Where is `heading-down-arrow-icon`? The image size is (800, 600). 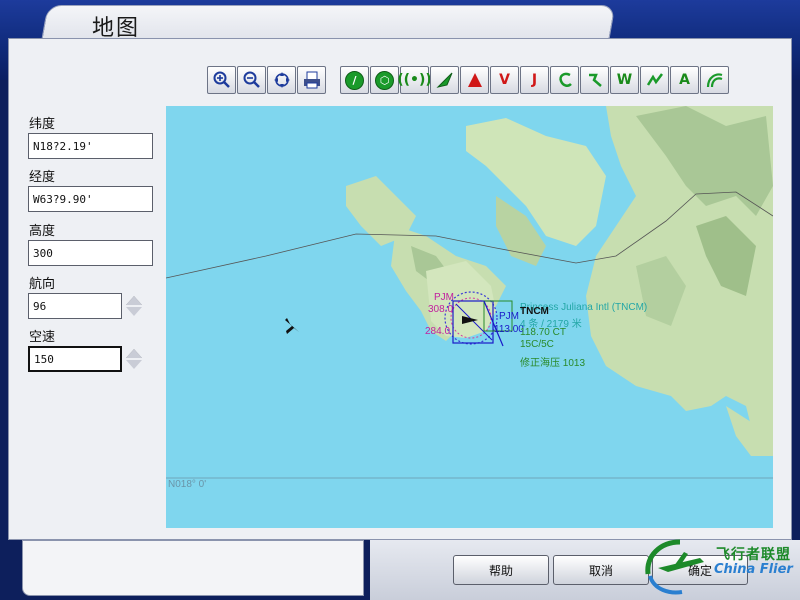
heading-down-arrow-icon is located at coordinates (133, 311).